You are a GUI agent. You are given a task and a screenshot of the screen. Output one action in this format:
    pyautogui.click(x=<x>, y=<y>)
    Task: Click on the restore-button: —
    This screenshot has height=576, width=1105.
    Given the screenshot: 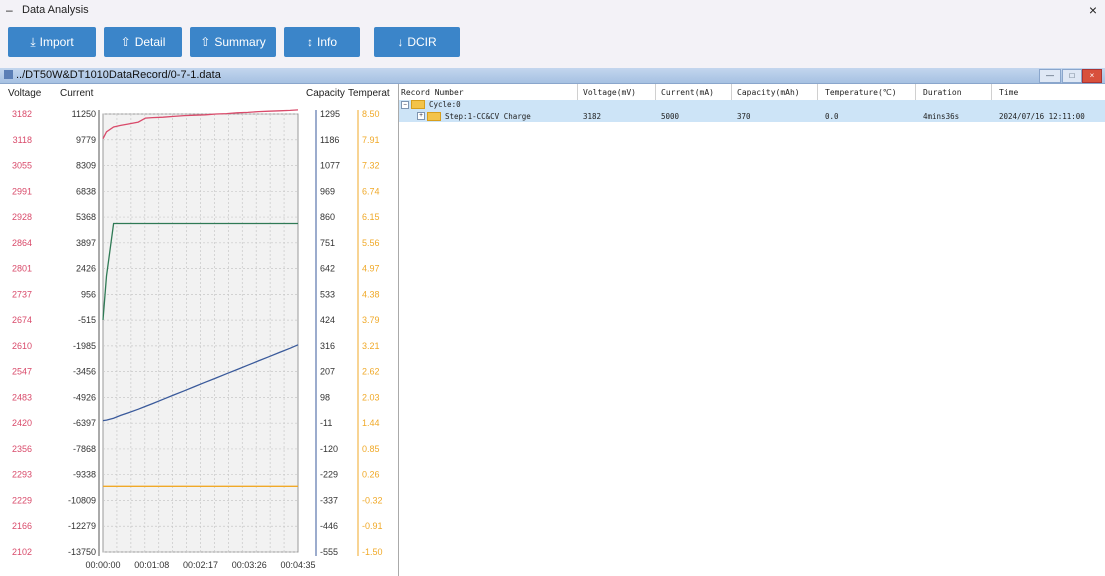 What is the action you would take?
    pyautogui.click(x=1050, y=76)
    